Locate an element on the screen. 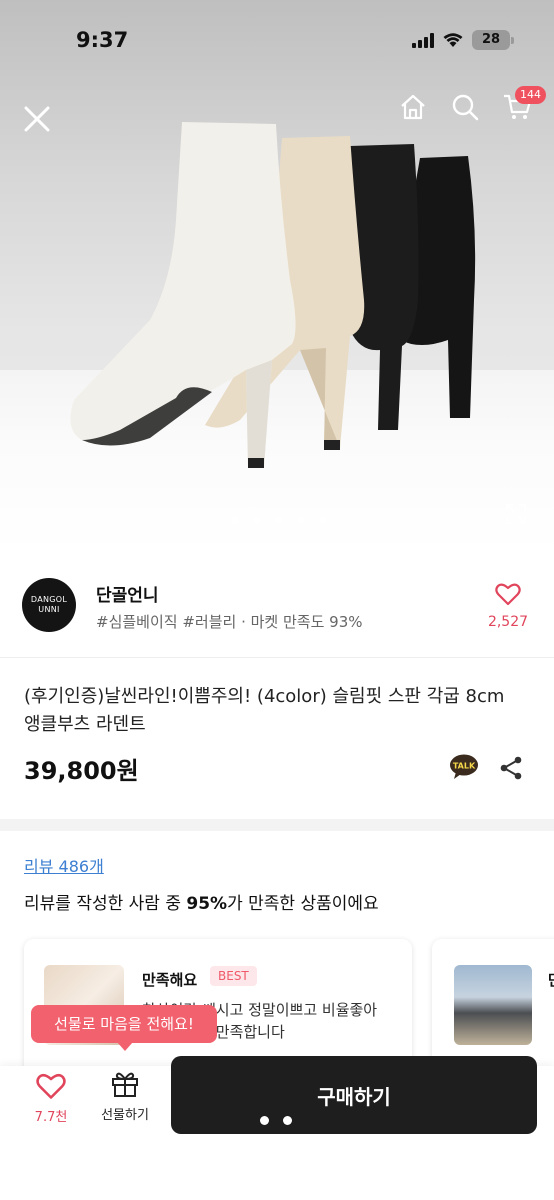  image-top-nav: 144 is located at coordinates (277, 112).